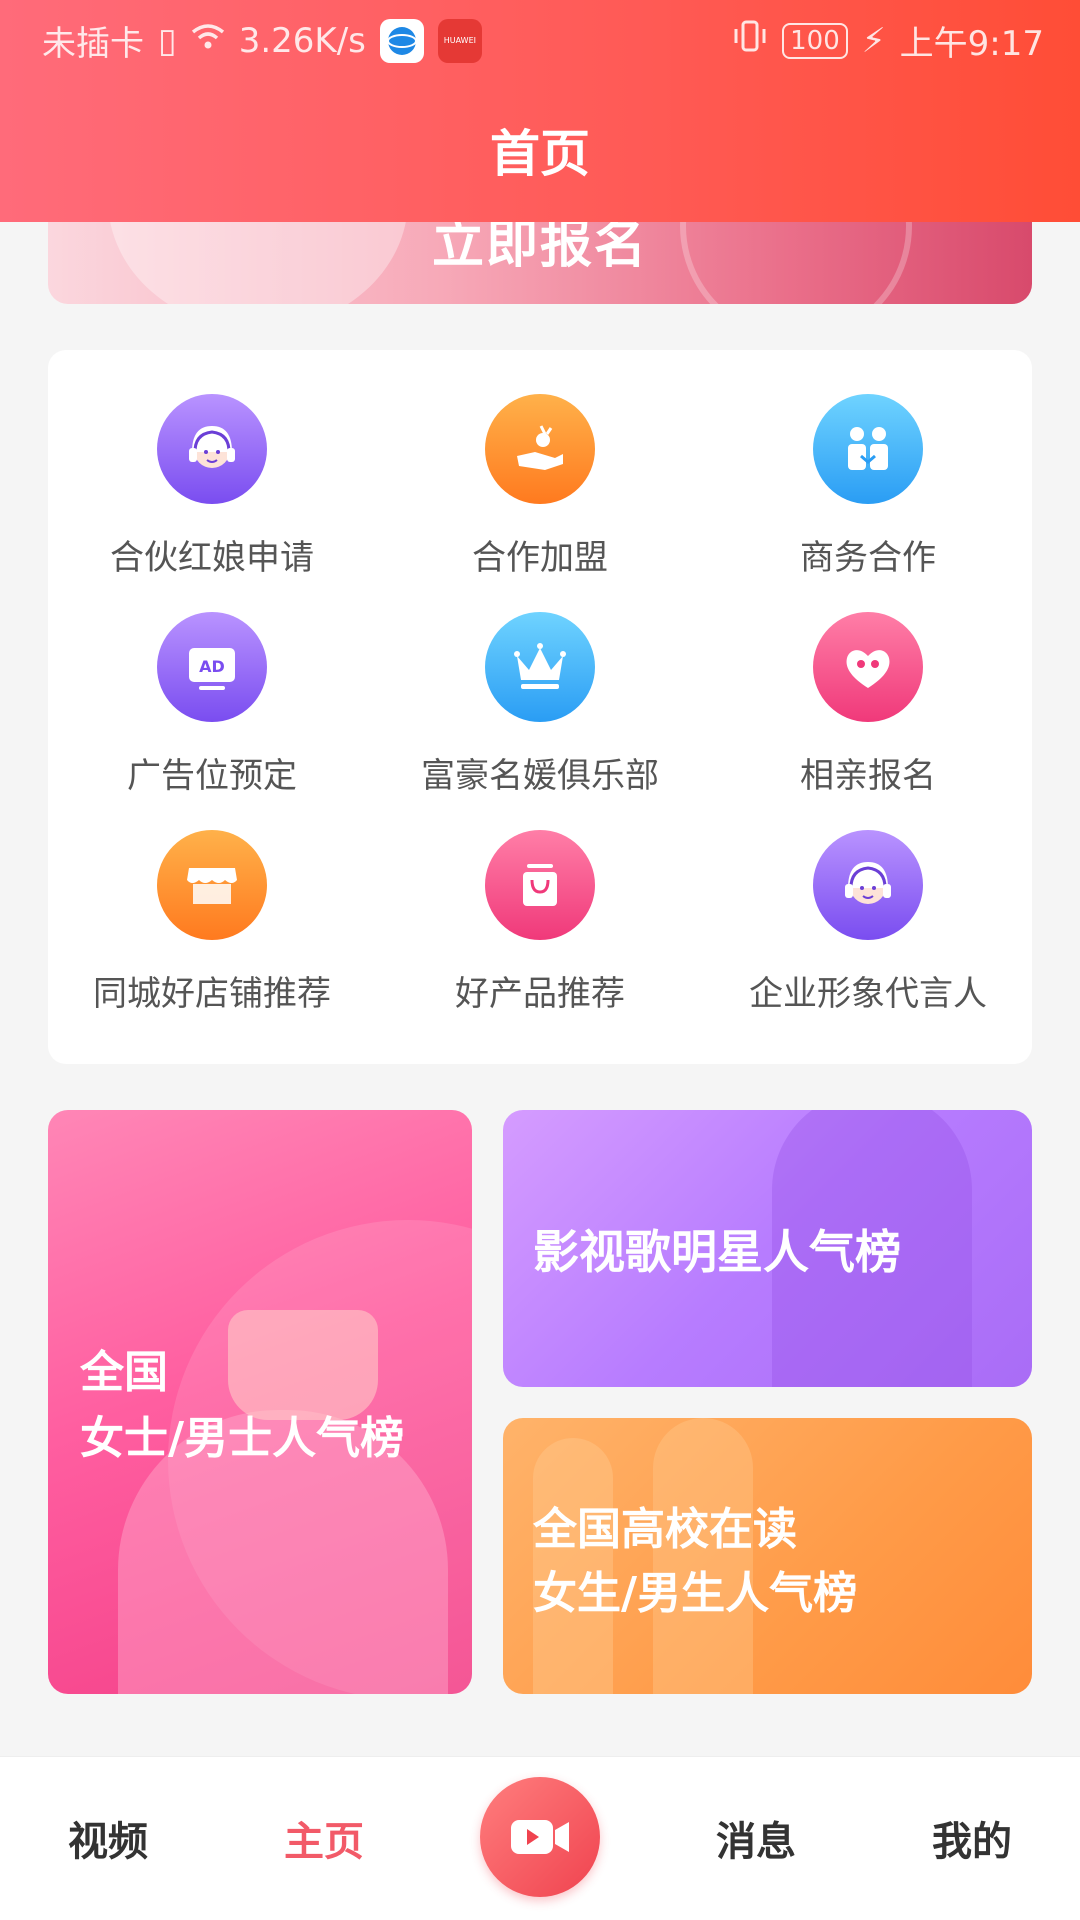 The image size is (1080, 1920). What do you see at coordinates (540, 38) in the screenshot?
I see `status-bar: 未插卡 ▯ 3.26K/s HUAWEI 100 ⚡ 上午9:17` at bounding box center [540, 38].